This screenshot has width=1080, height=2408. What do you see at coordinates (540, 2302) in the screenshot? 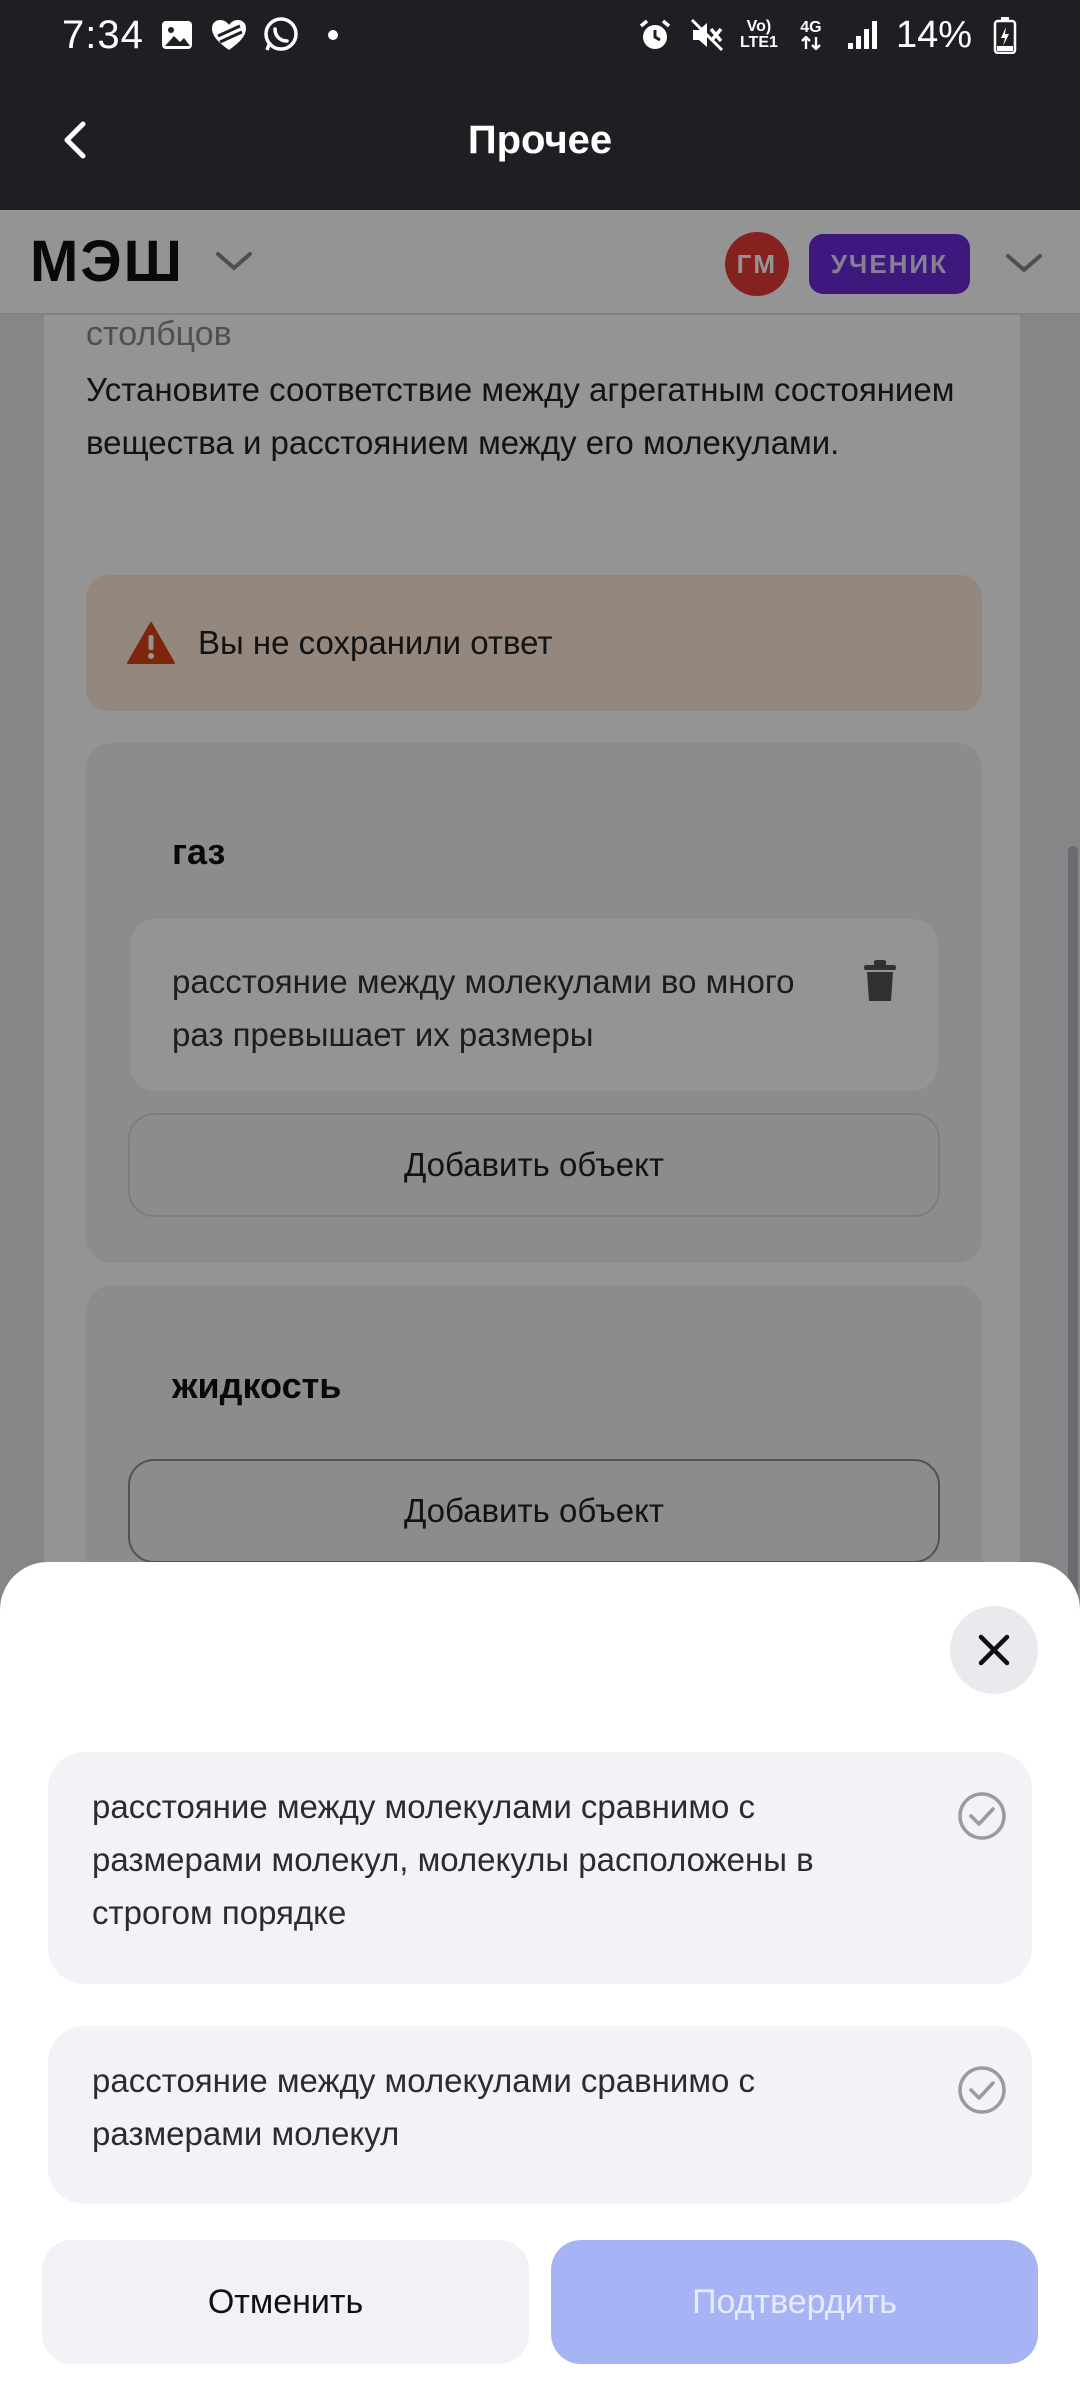
I see `sheet-actions: Отменить Подтвердить` at bounding box center [540, 2302].